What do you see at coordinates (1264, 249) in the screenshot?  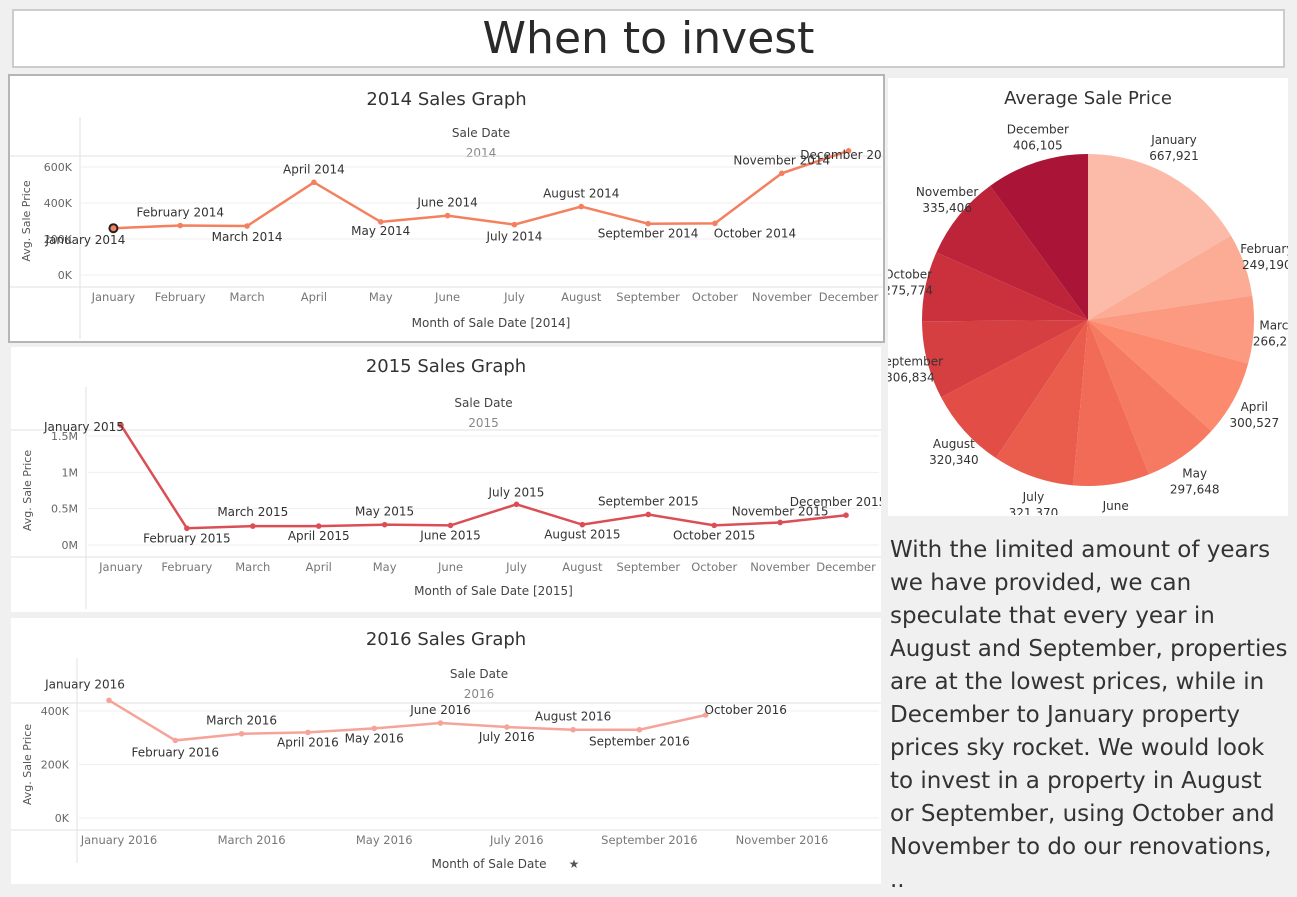 I see `pie-label-month: February` at bounding box center [1264, 249].